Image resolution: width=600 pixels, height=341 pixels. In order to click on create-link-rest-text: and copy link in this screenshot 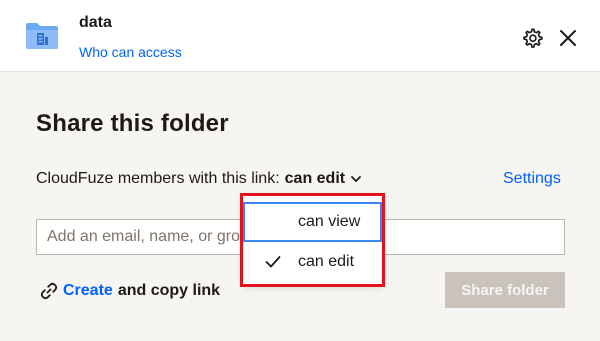, I will do `click(169, 290)`.